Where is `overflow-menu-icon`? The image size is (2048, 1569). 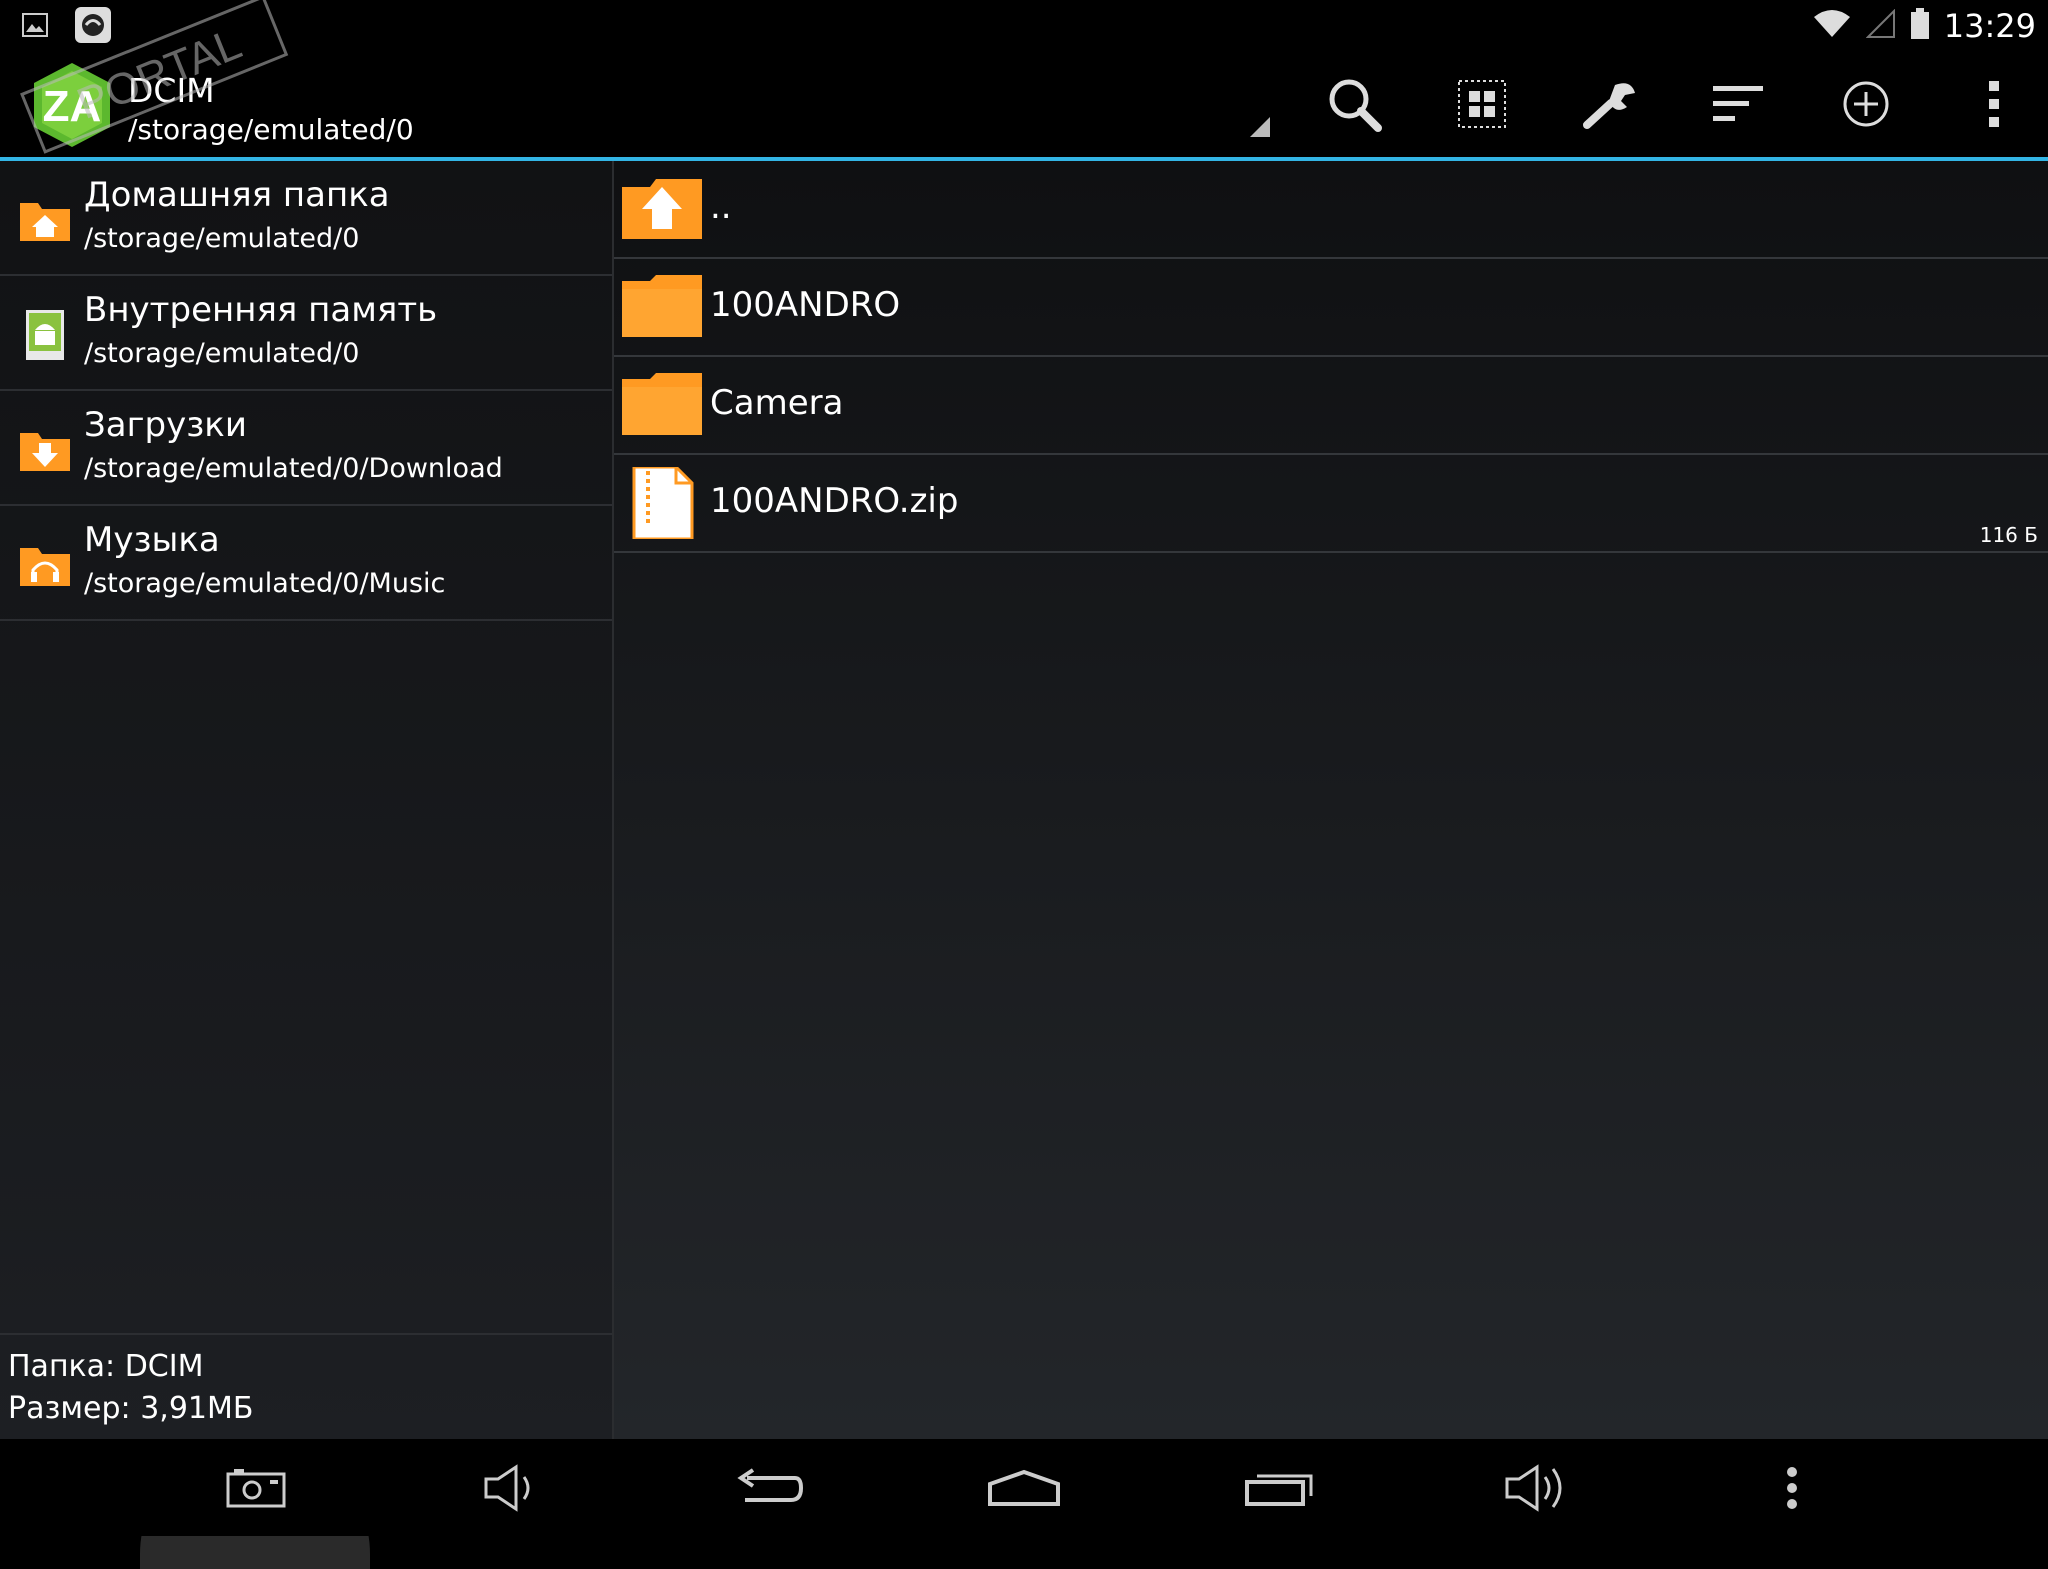 overflow-menu-icon is located at coordinates (1994, 104).